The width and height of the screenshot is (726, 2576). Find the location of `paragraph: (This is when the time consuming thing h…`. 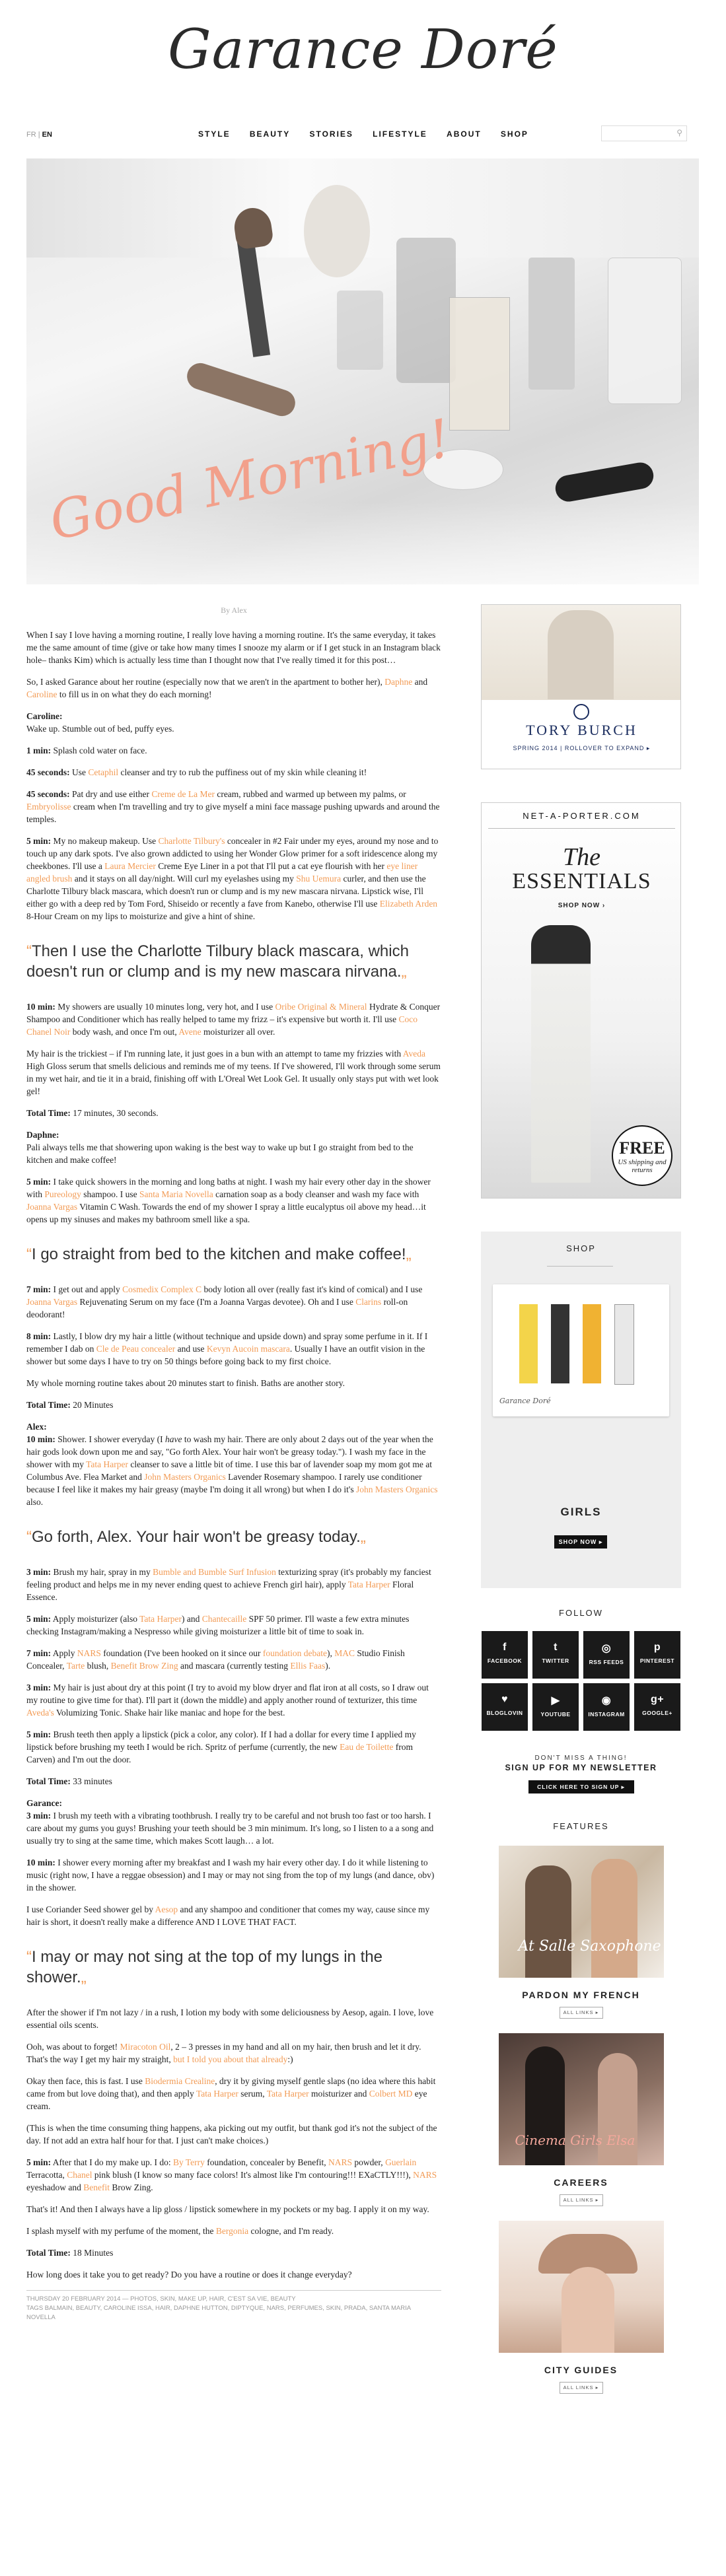

paragraph: (This is when the time consuming thing h… is located at coordinates (231, 2134).